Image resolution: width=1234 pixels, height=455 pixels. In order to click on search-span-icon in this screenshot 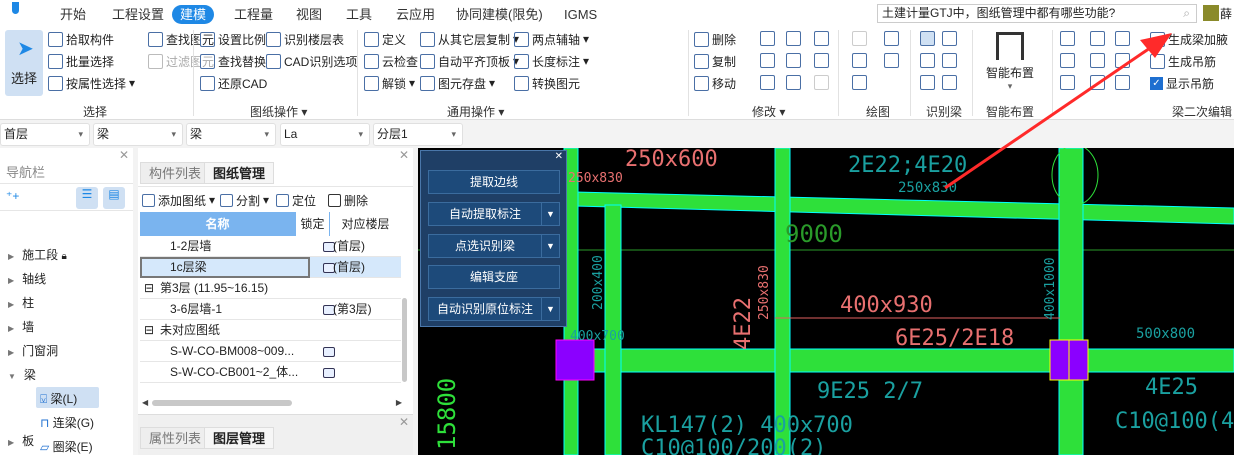, I will do `click(1097, 60)`.